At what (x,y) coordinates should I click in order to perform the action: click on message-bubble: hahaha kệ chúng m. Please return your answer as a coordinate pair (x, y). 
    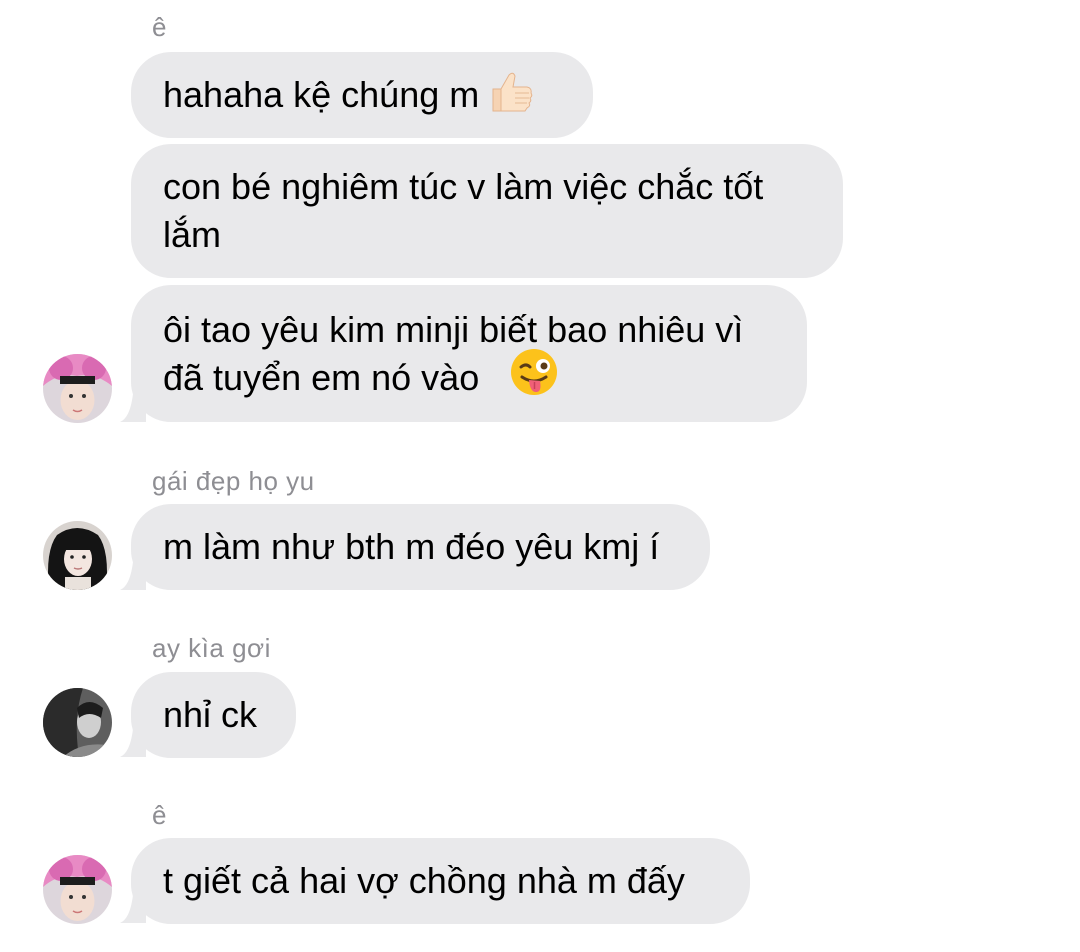
    Looking at the image, I should click on (362, 95).